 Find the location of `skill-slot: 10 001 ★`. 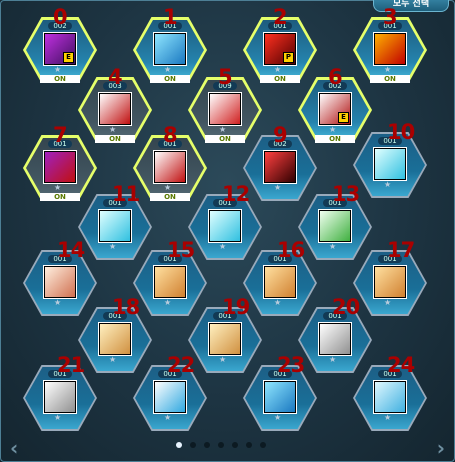

skill-slot: 10 001 ★ is located at coordinates (390, 159).